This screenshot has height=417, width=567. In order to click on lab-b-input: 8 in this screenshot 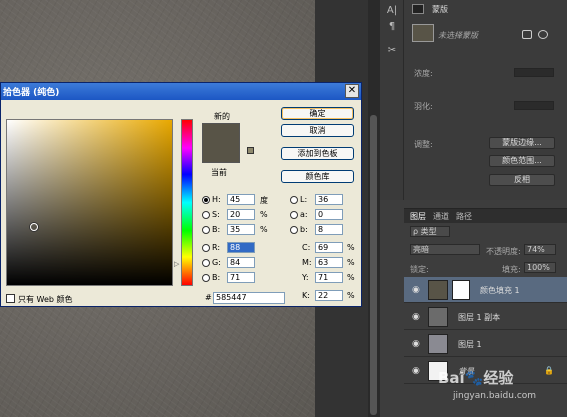, I will do `click(329, 229)`.